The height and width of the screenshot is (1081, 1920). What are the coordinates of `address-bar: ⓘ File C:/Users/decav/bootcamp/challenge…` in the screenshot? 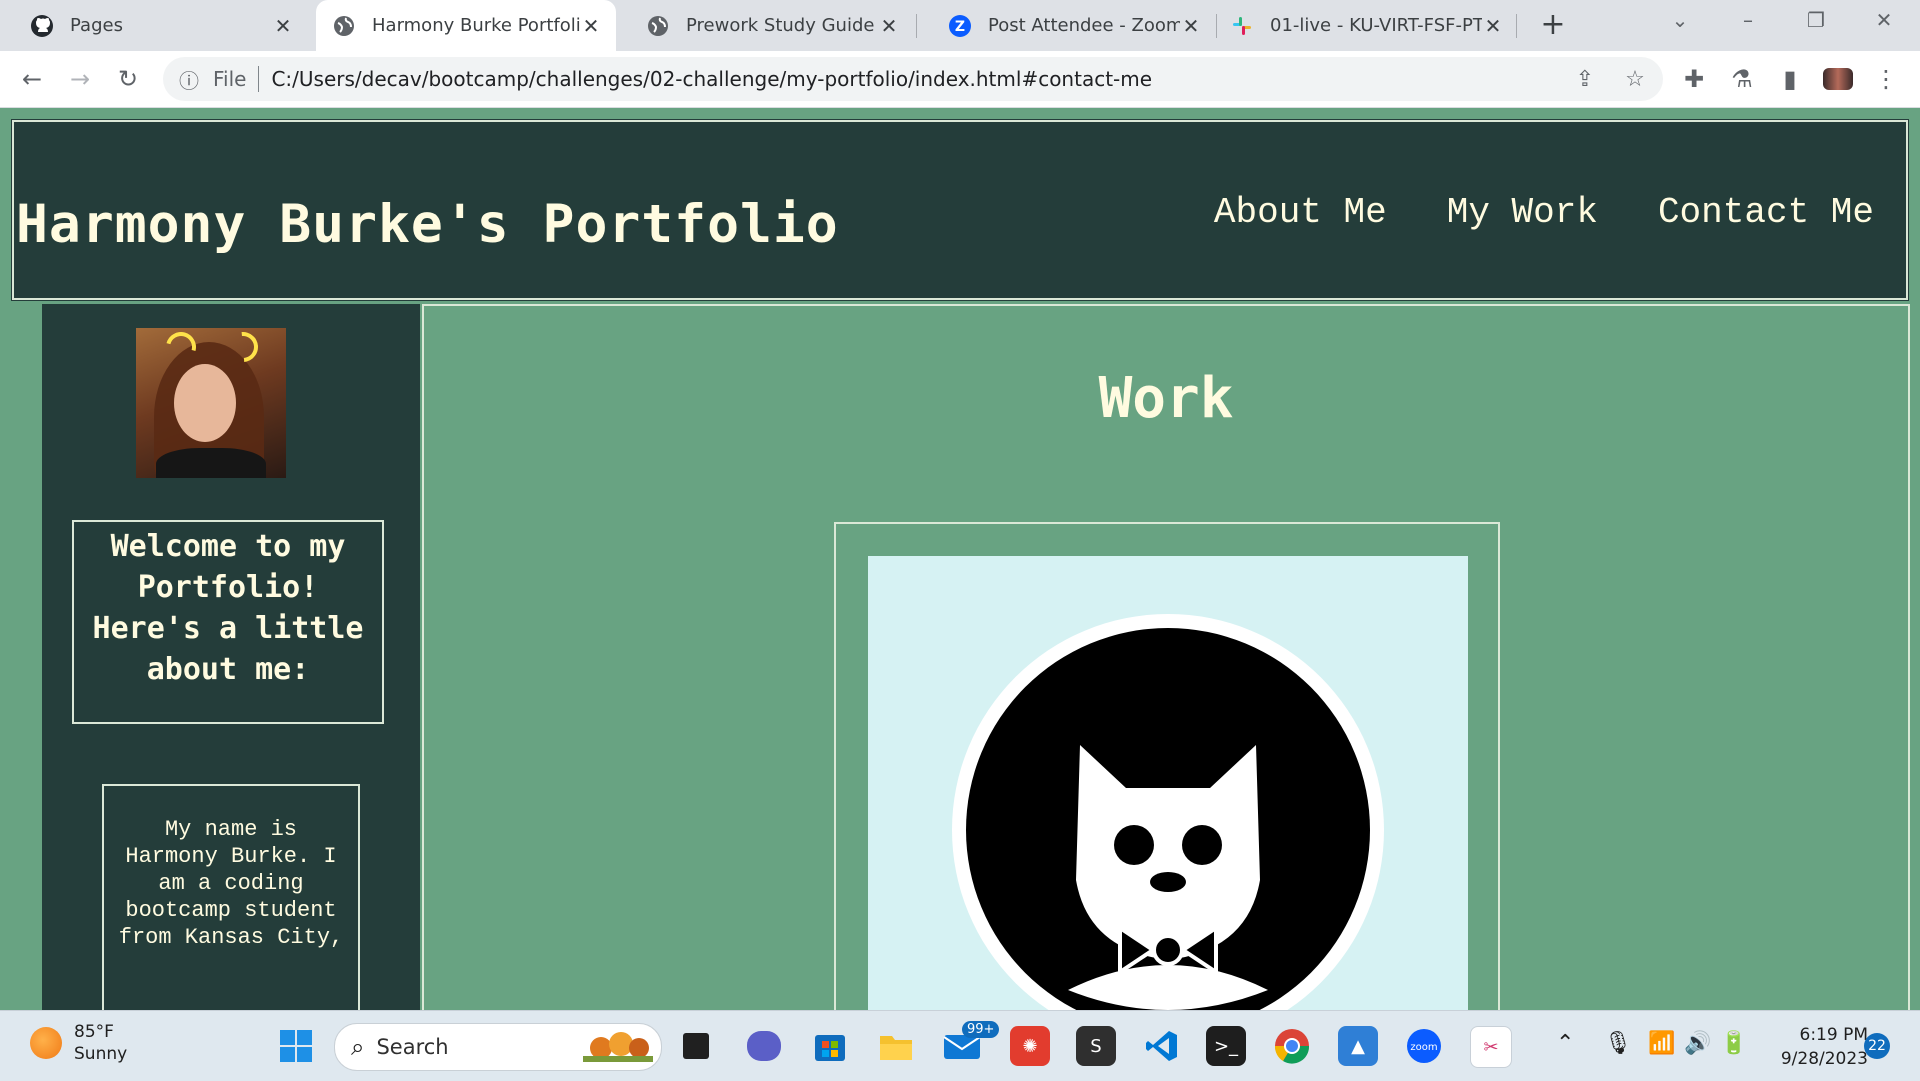 It's located at (913, 79).